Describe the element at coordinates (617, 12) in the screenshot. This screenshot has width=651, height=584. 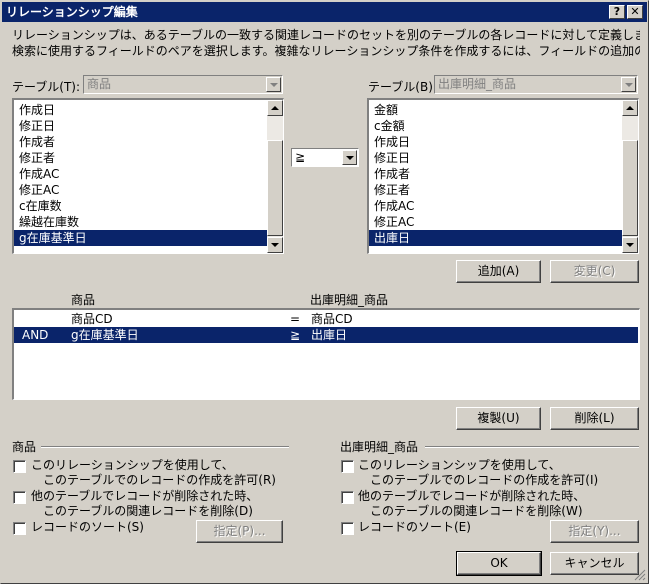
I see `help-icon: ?` at that location.